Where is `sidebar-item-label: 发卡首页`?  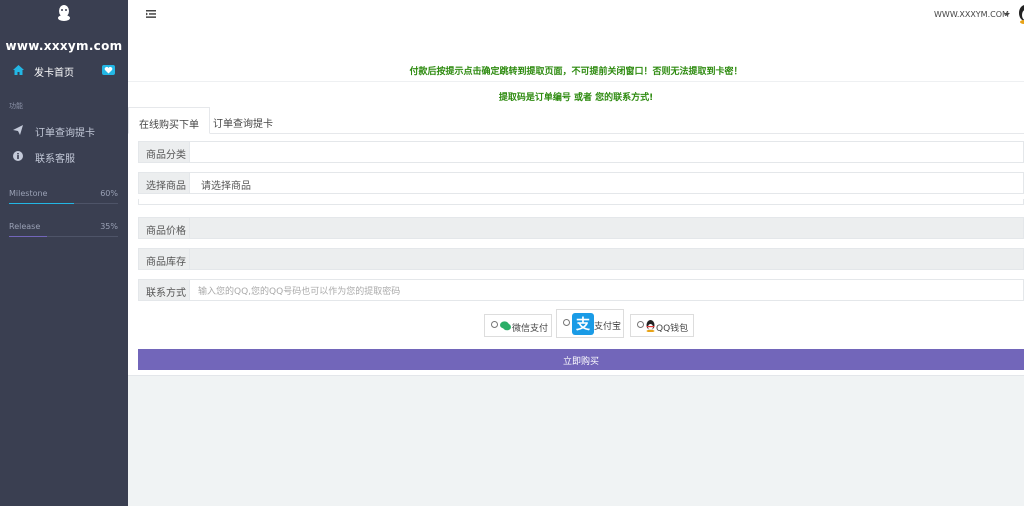
sidebar-item-label: 发卡首页 is located at coordinates (54, 73).